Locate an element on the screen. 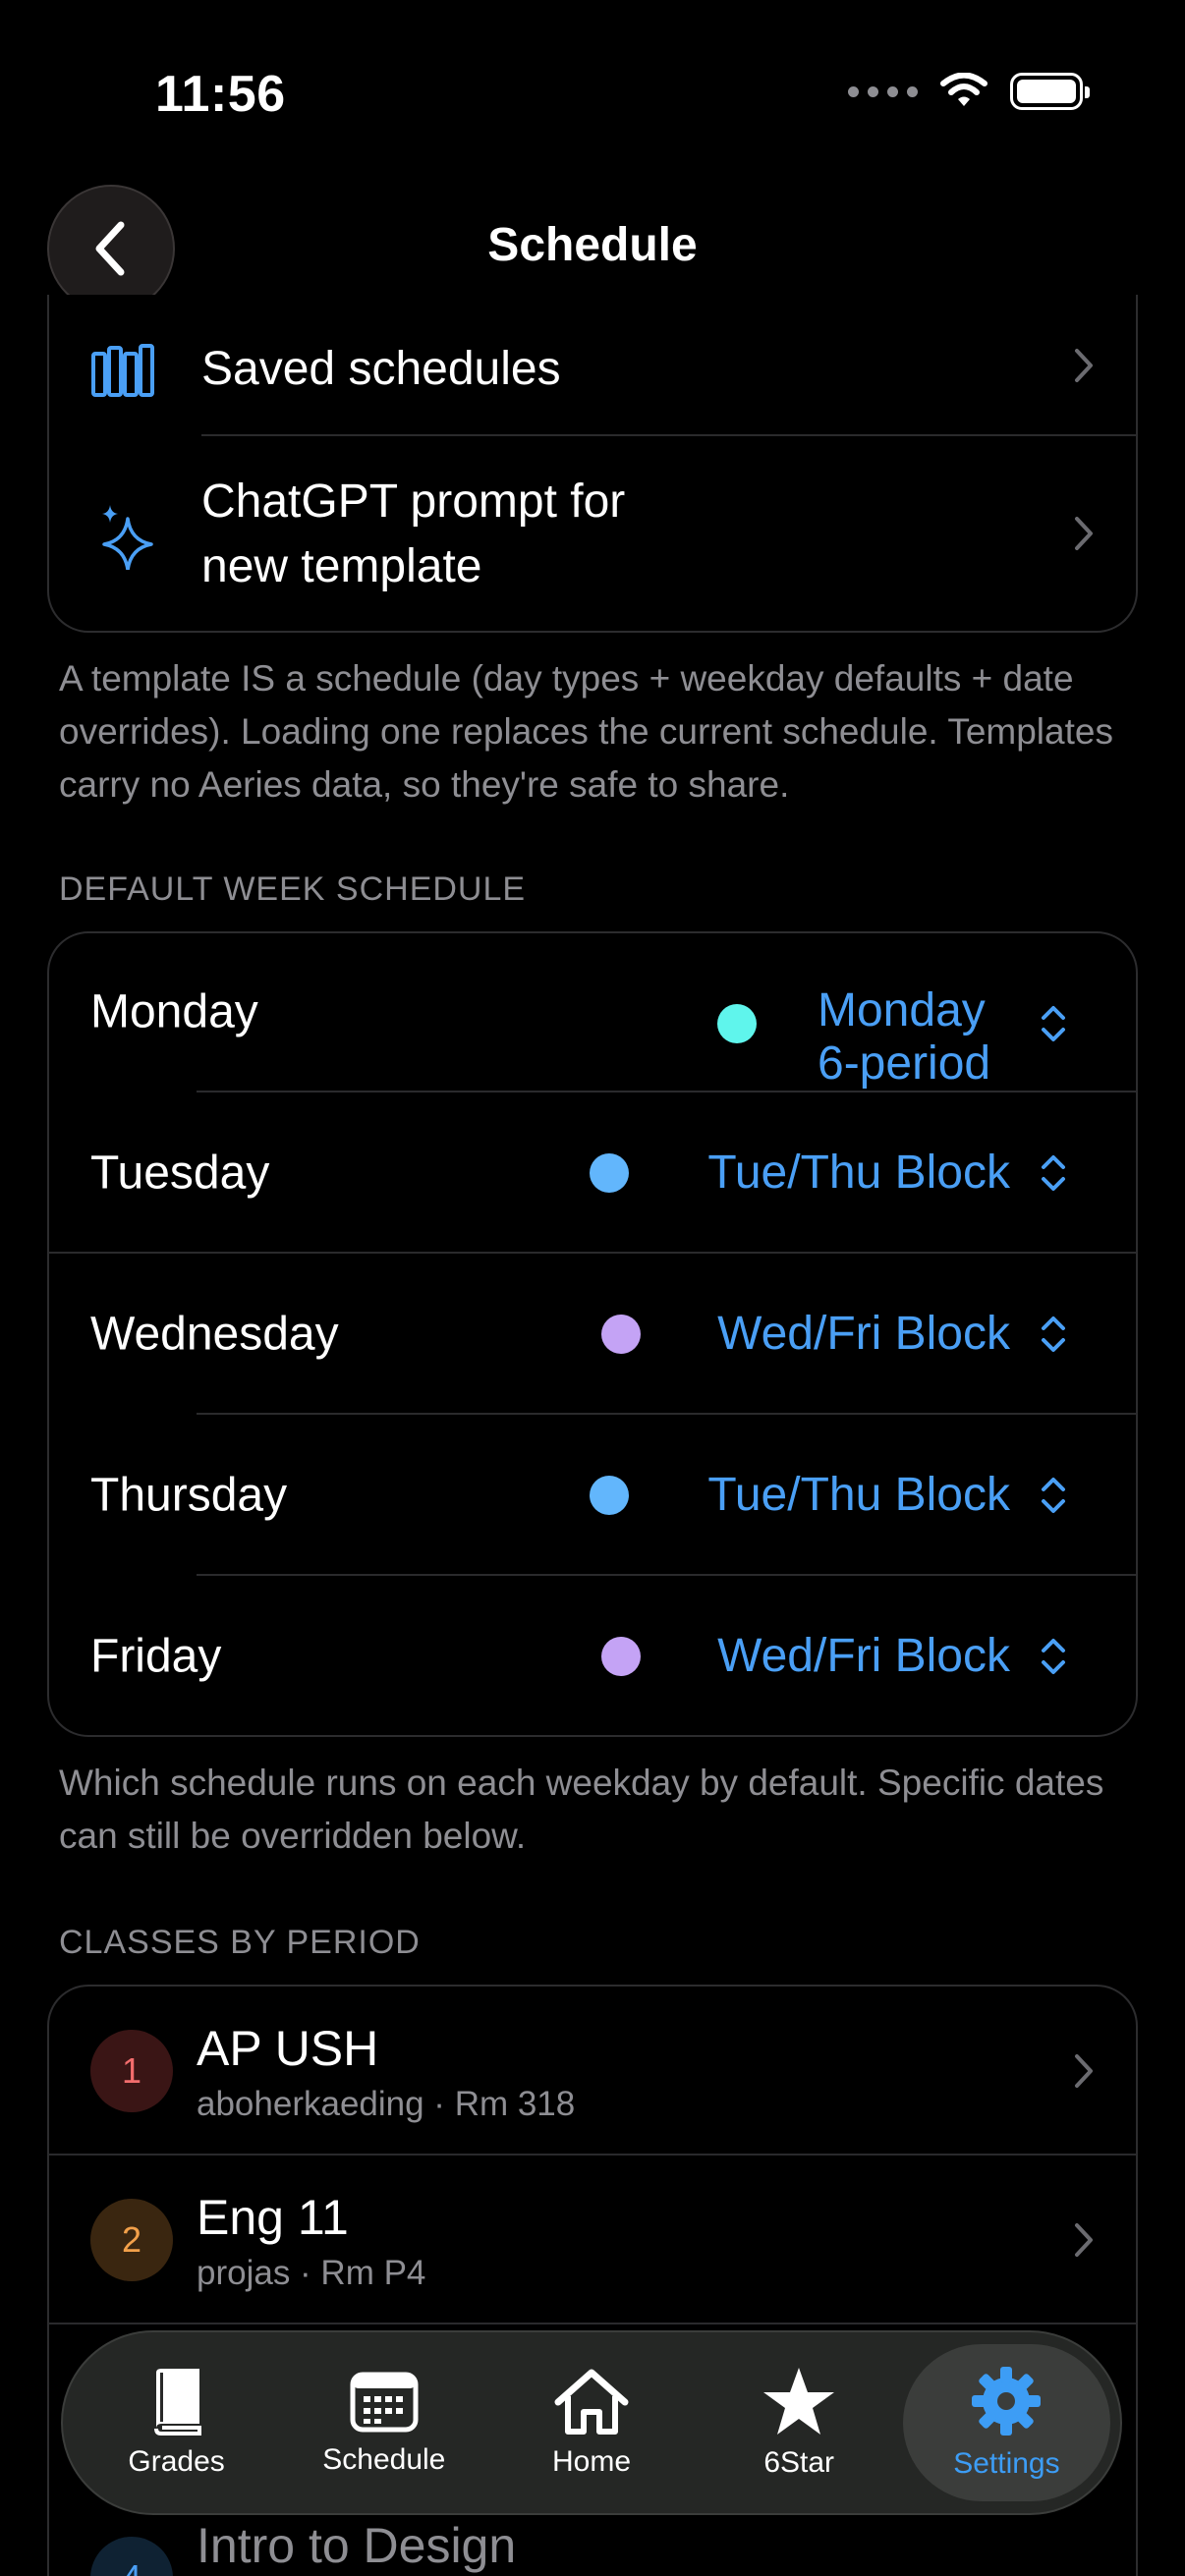 The height and width of the screenshot is (2576, 1185). status-icons is located at coordinates (969, 91).